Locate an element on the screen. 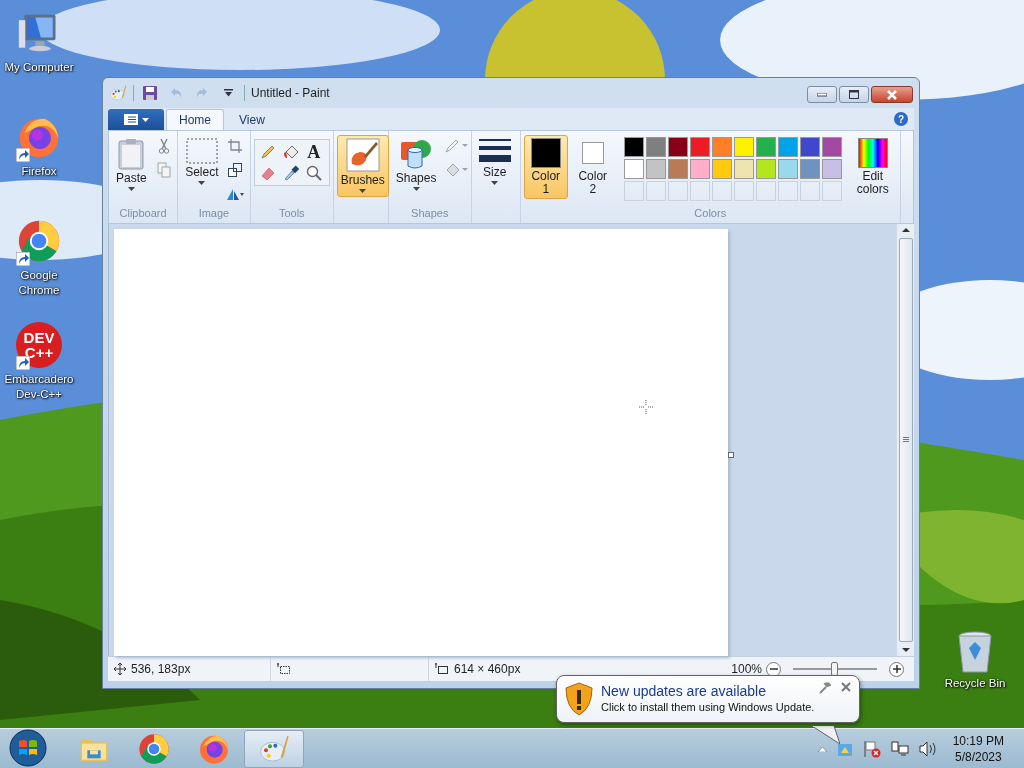 This screenshot has width=1024, height=768. color-spectrum-icon is located at coordinates (872, 153).